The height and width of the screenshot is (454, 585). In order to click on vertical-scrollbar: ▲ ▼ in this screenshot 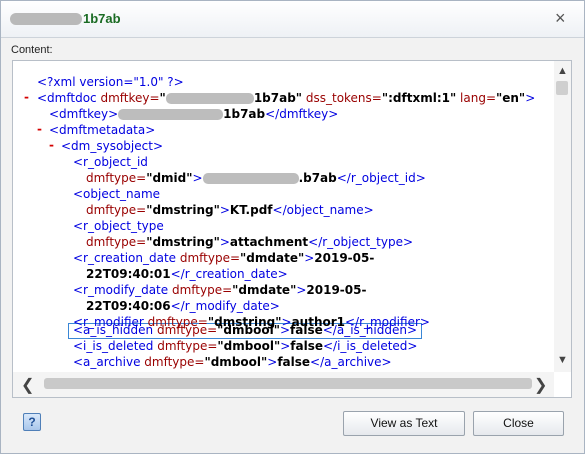, I will do `click(562, 216)`.